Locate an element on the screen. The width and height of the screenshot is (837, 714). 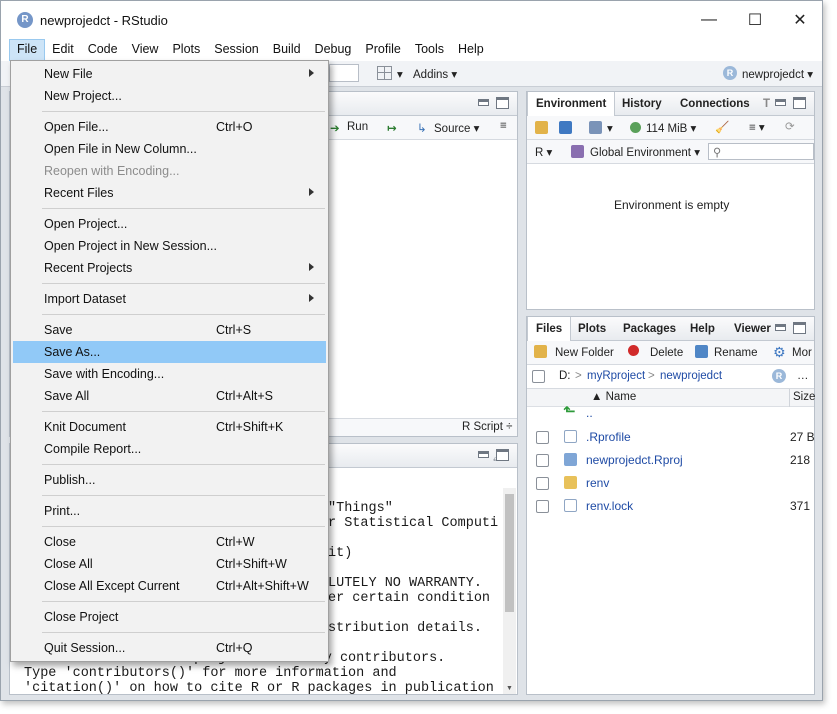
file-name-link: renv.lock is located at coordinates (609, 506).